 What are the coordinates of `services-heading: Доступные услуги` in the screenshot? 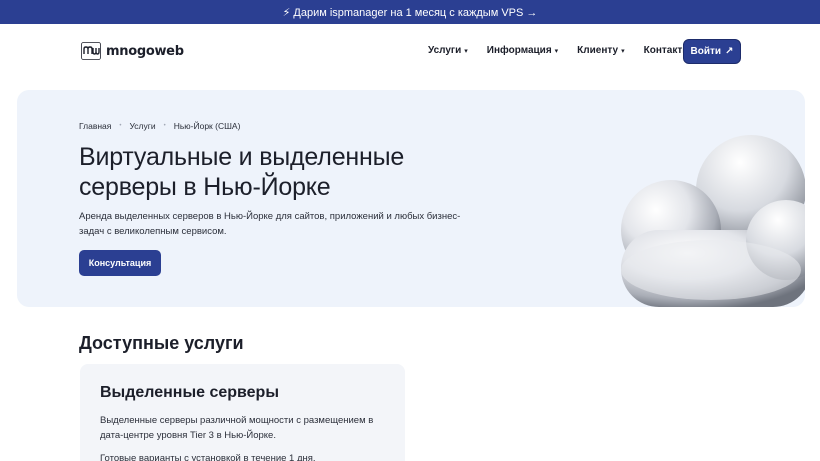 It's located at (161, 343).